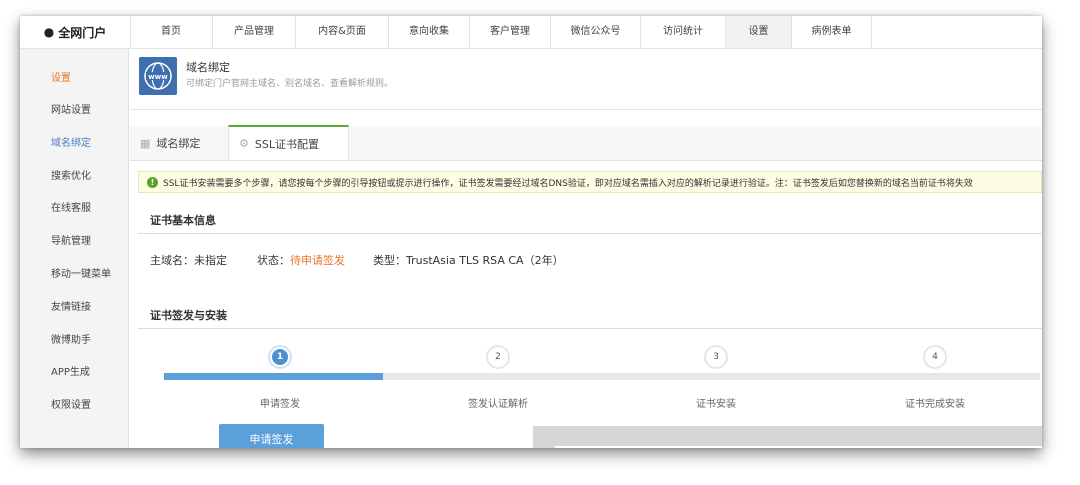 This screenshot has height=485, width=1080. What do you see at coordinates (71, 206) in the screenshot?
I see `sidebar-item-online-service: 在线客服` at bounding box center [71, 206].